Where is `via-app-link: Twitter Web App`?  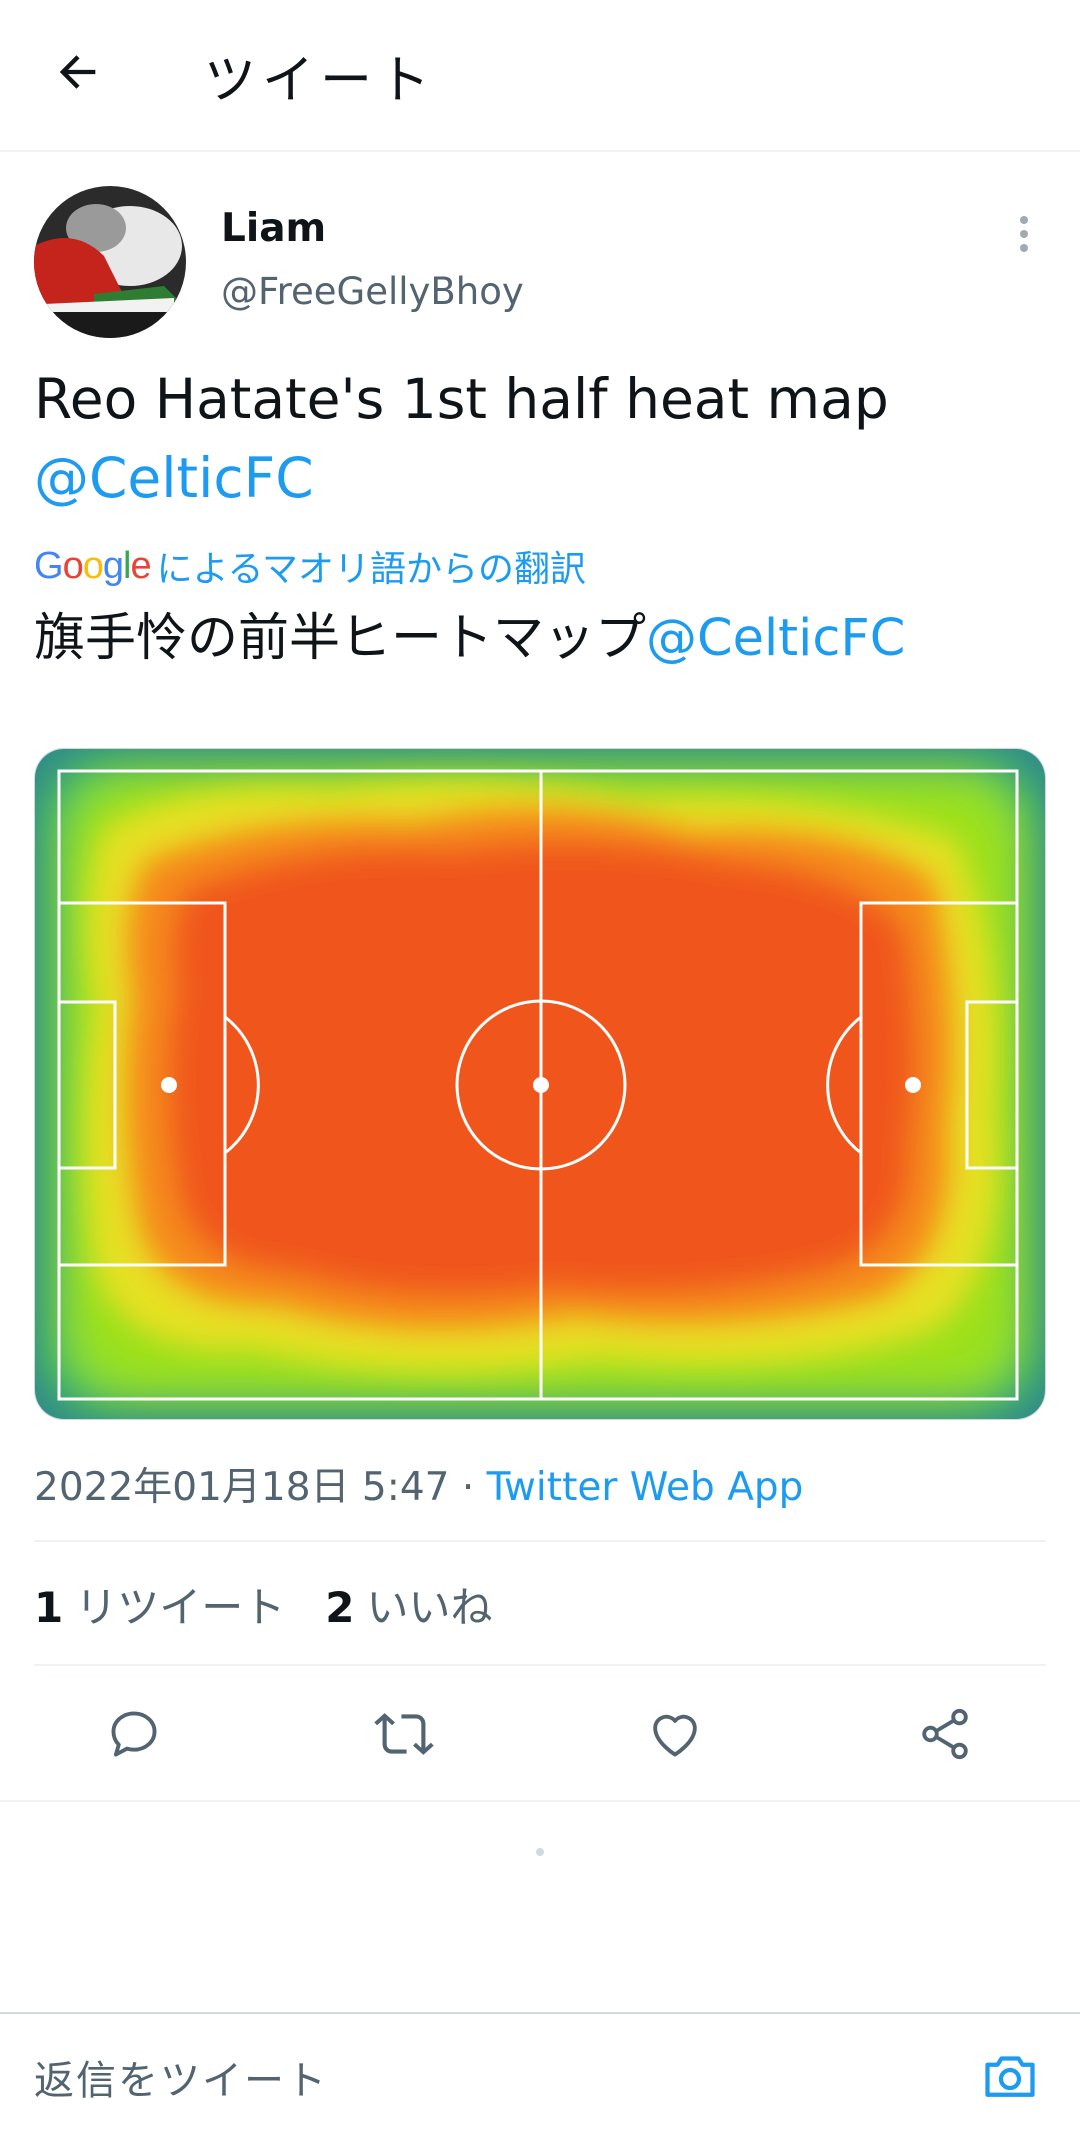
via-app-link: Twitter Web App is located at coordinates (645, 1487).